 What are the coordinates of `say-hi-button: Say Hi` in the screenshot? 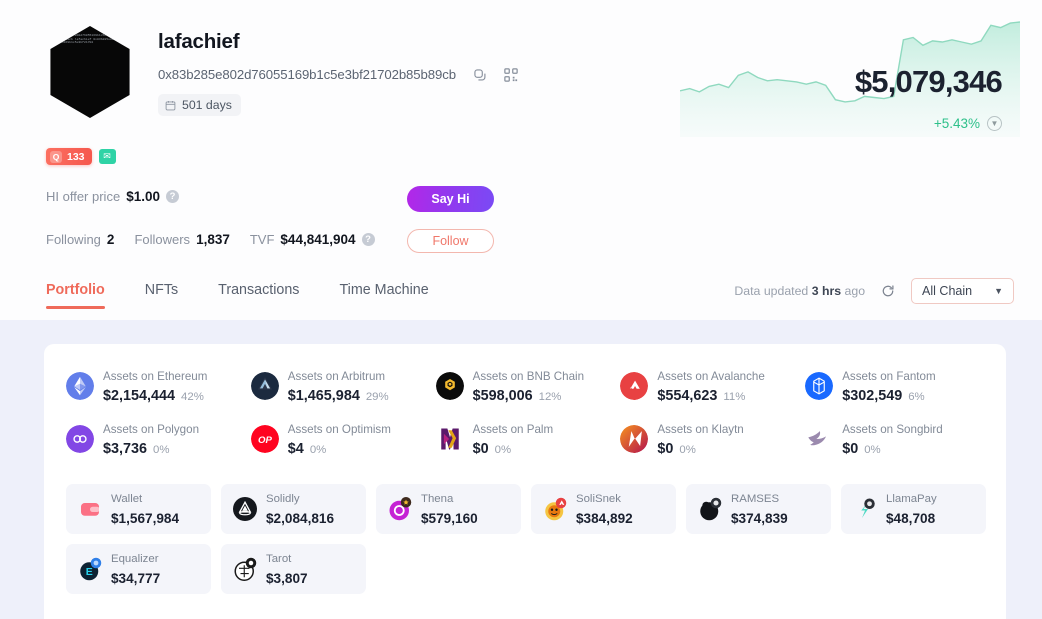 It's located at (450, 199).